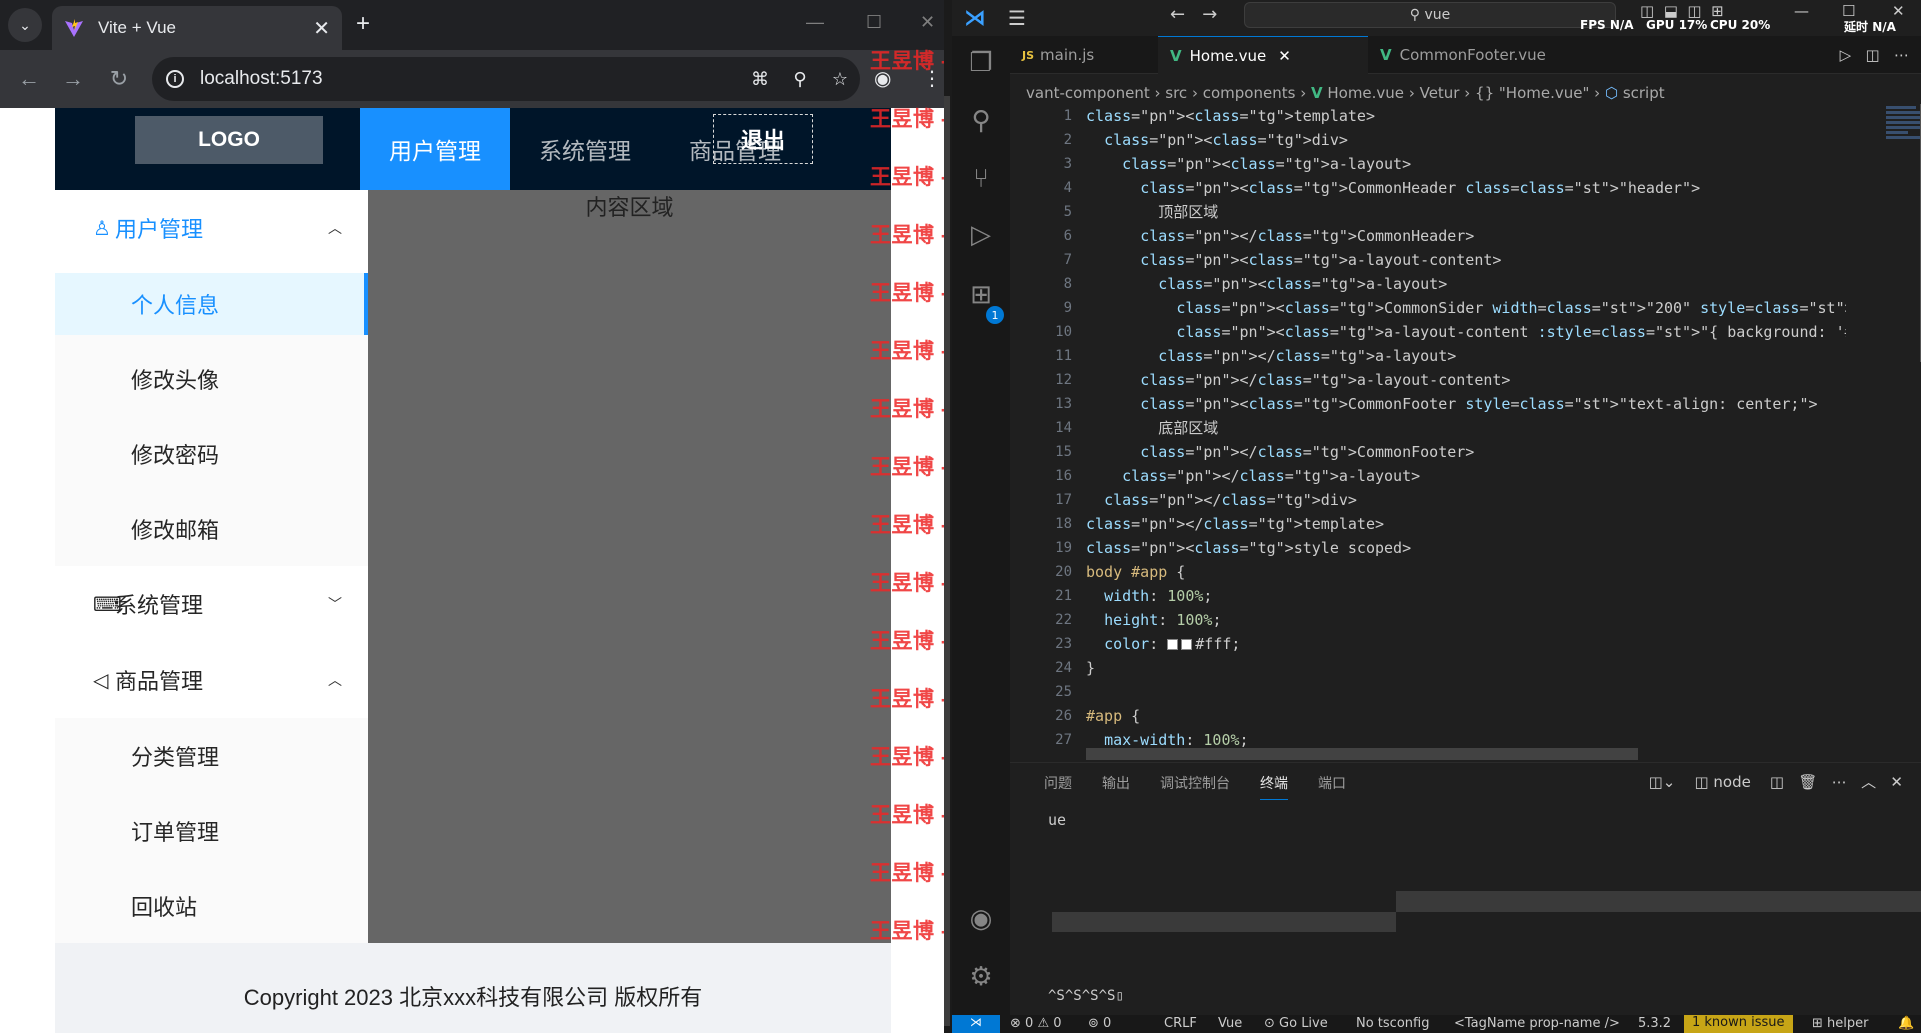 The image size is (1921, 1033). What do you see at coordinates (1466, 116) in the screenshot?
I see `code-line: class="pn"><class="tg">template>` at bounding box center [1466, 116].